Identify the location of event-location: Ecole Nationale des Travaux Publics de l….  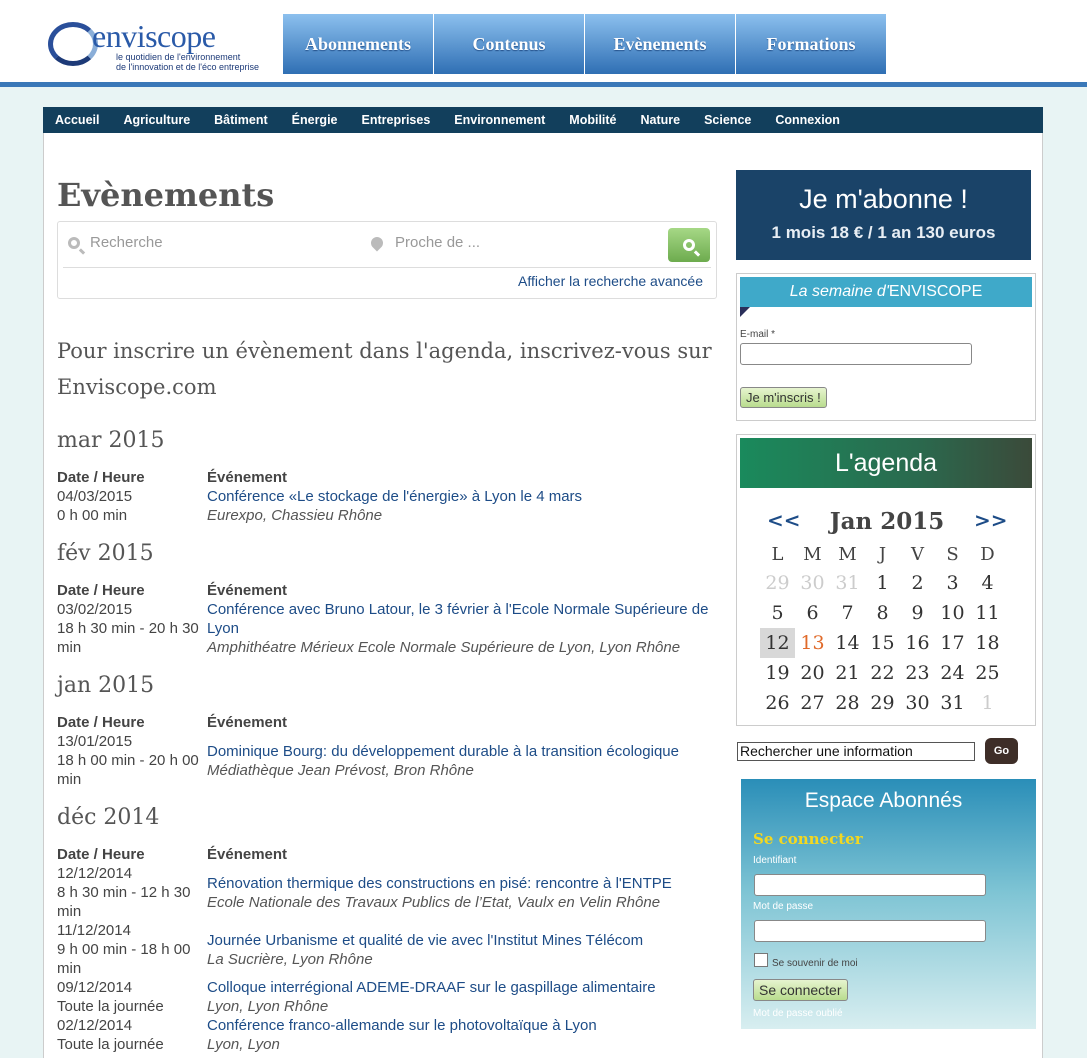
(434, 902).